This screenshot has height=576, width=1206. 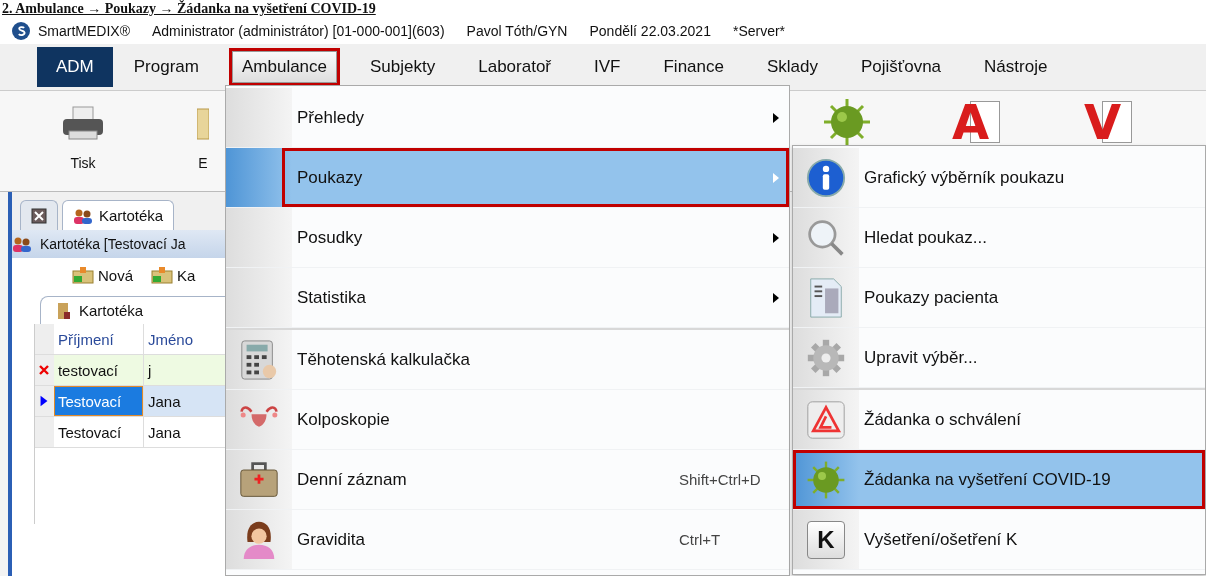 I want to click on menu-item: Poukazy, so click(x=507, y=178).